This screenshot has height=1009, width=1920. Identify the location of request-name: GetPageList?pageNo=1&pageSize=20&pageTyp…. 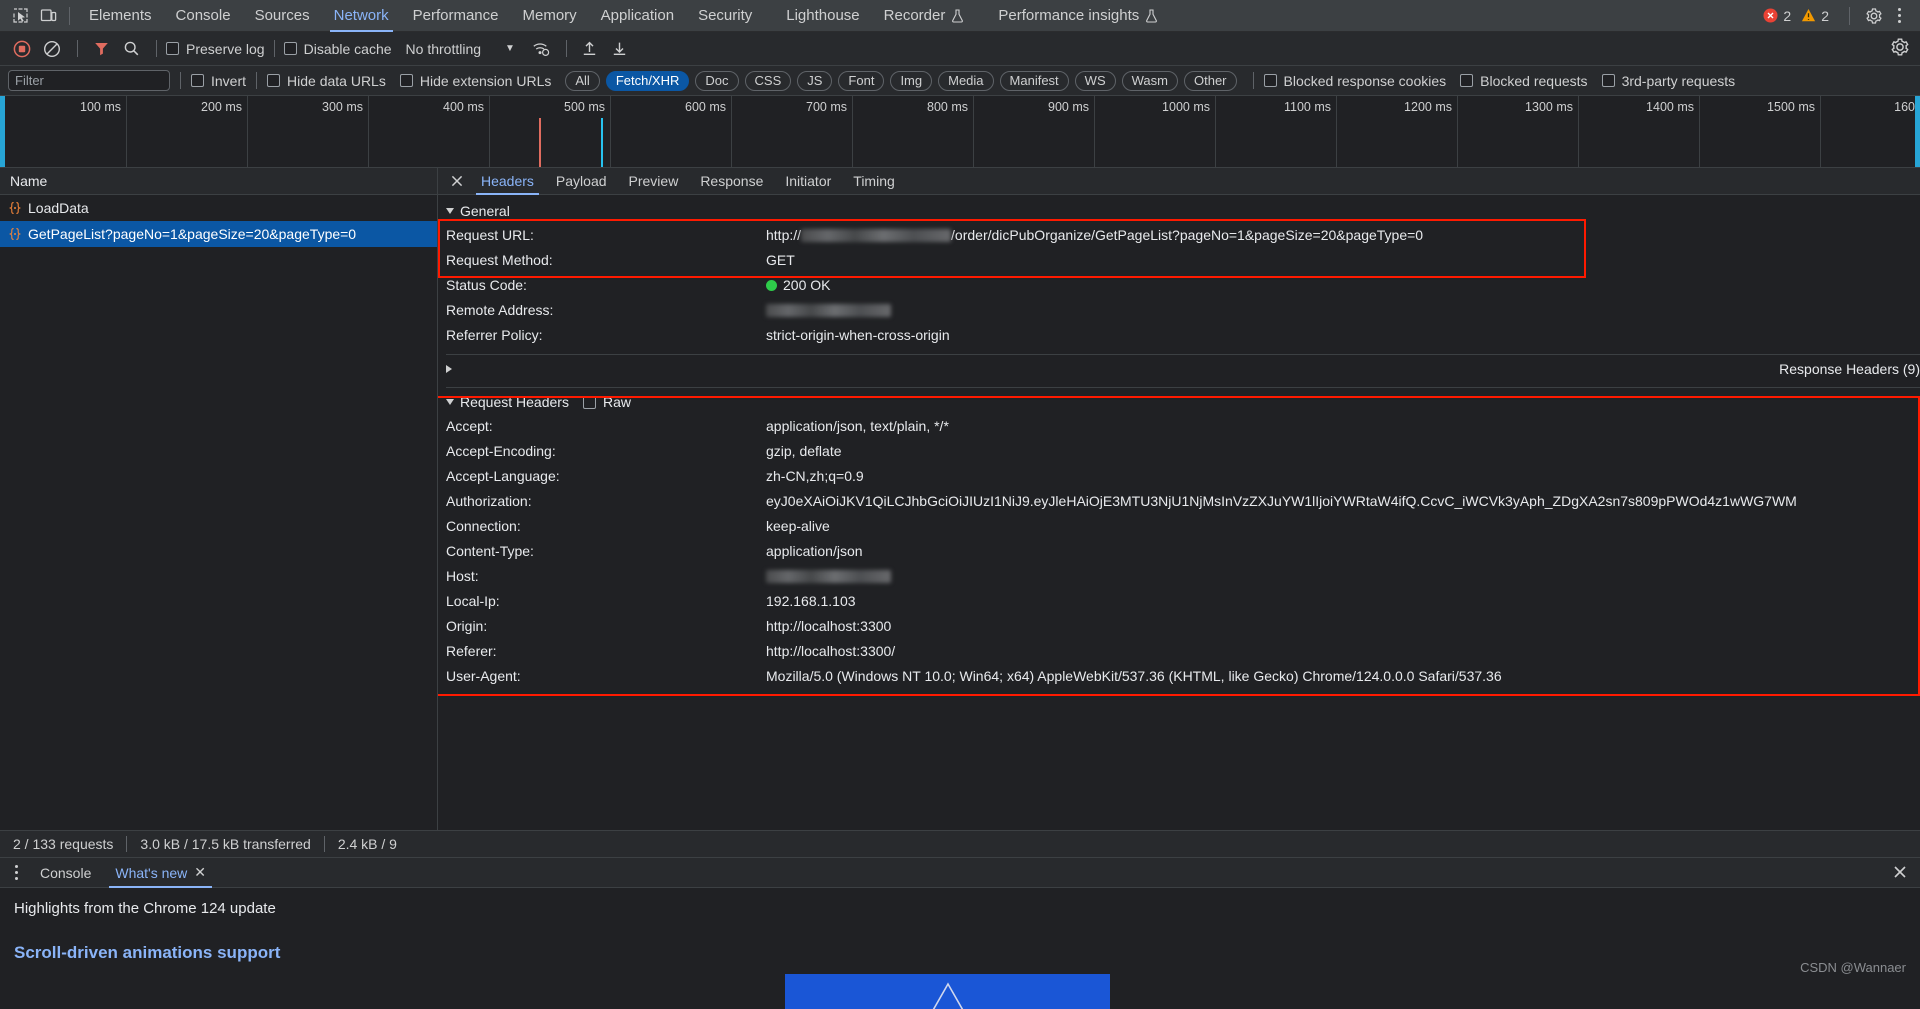
(192, 234).